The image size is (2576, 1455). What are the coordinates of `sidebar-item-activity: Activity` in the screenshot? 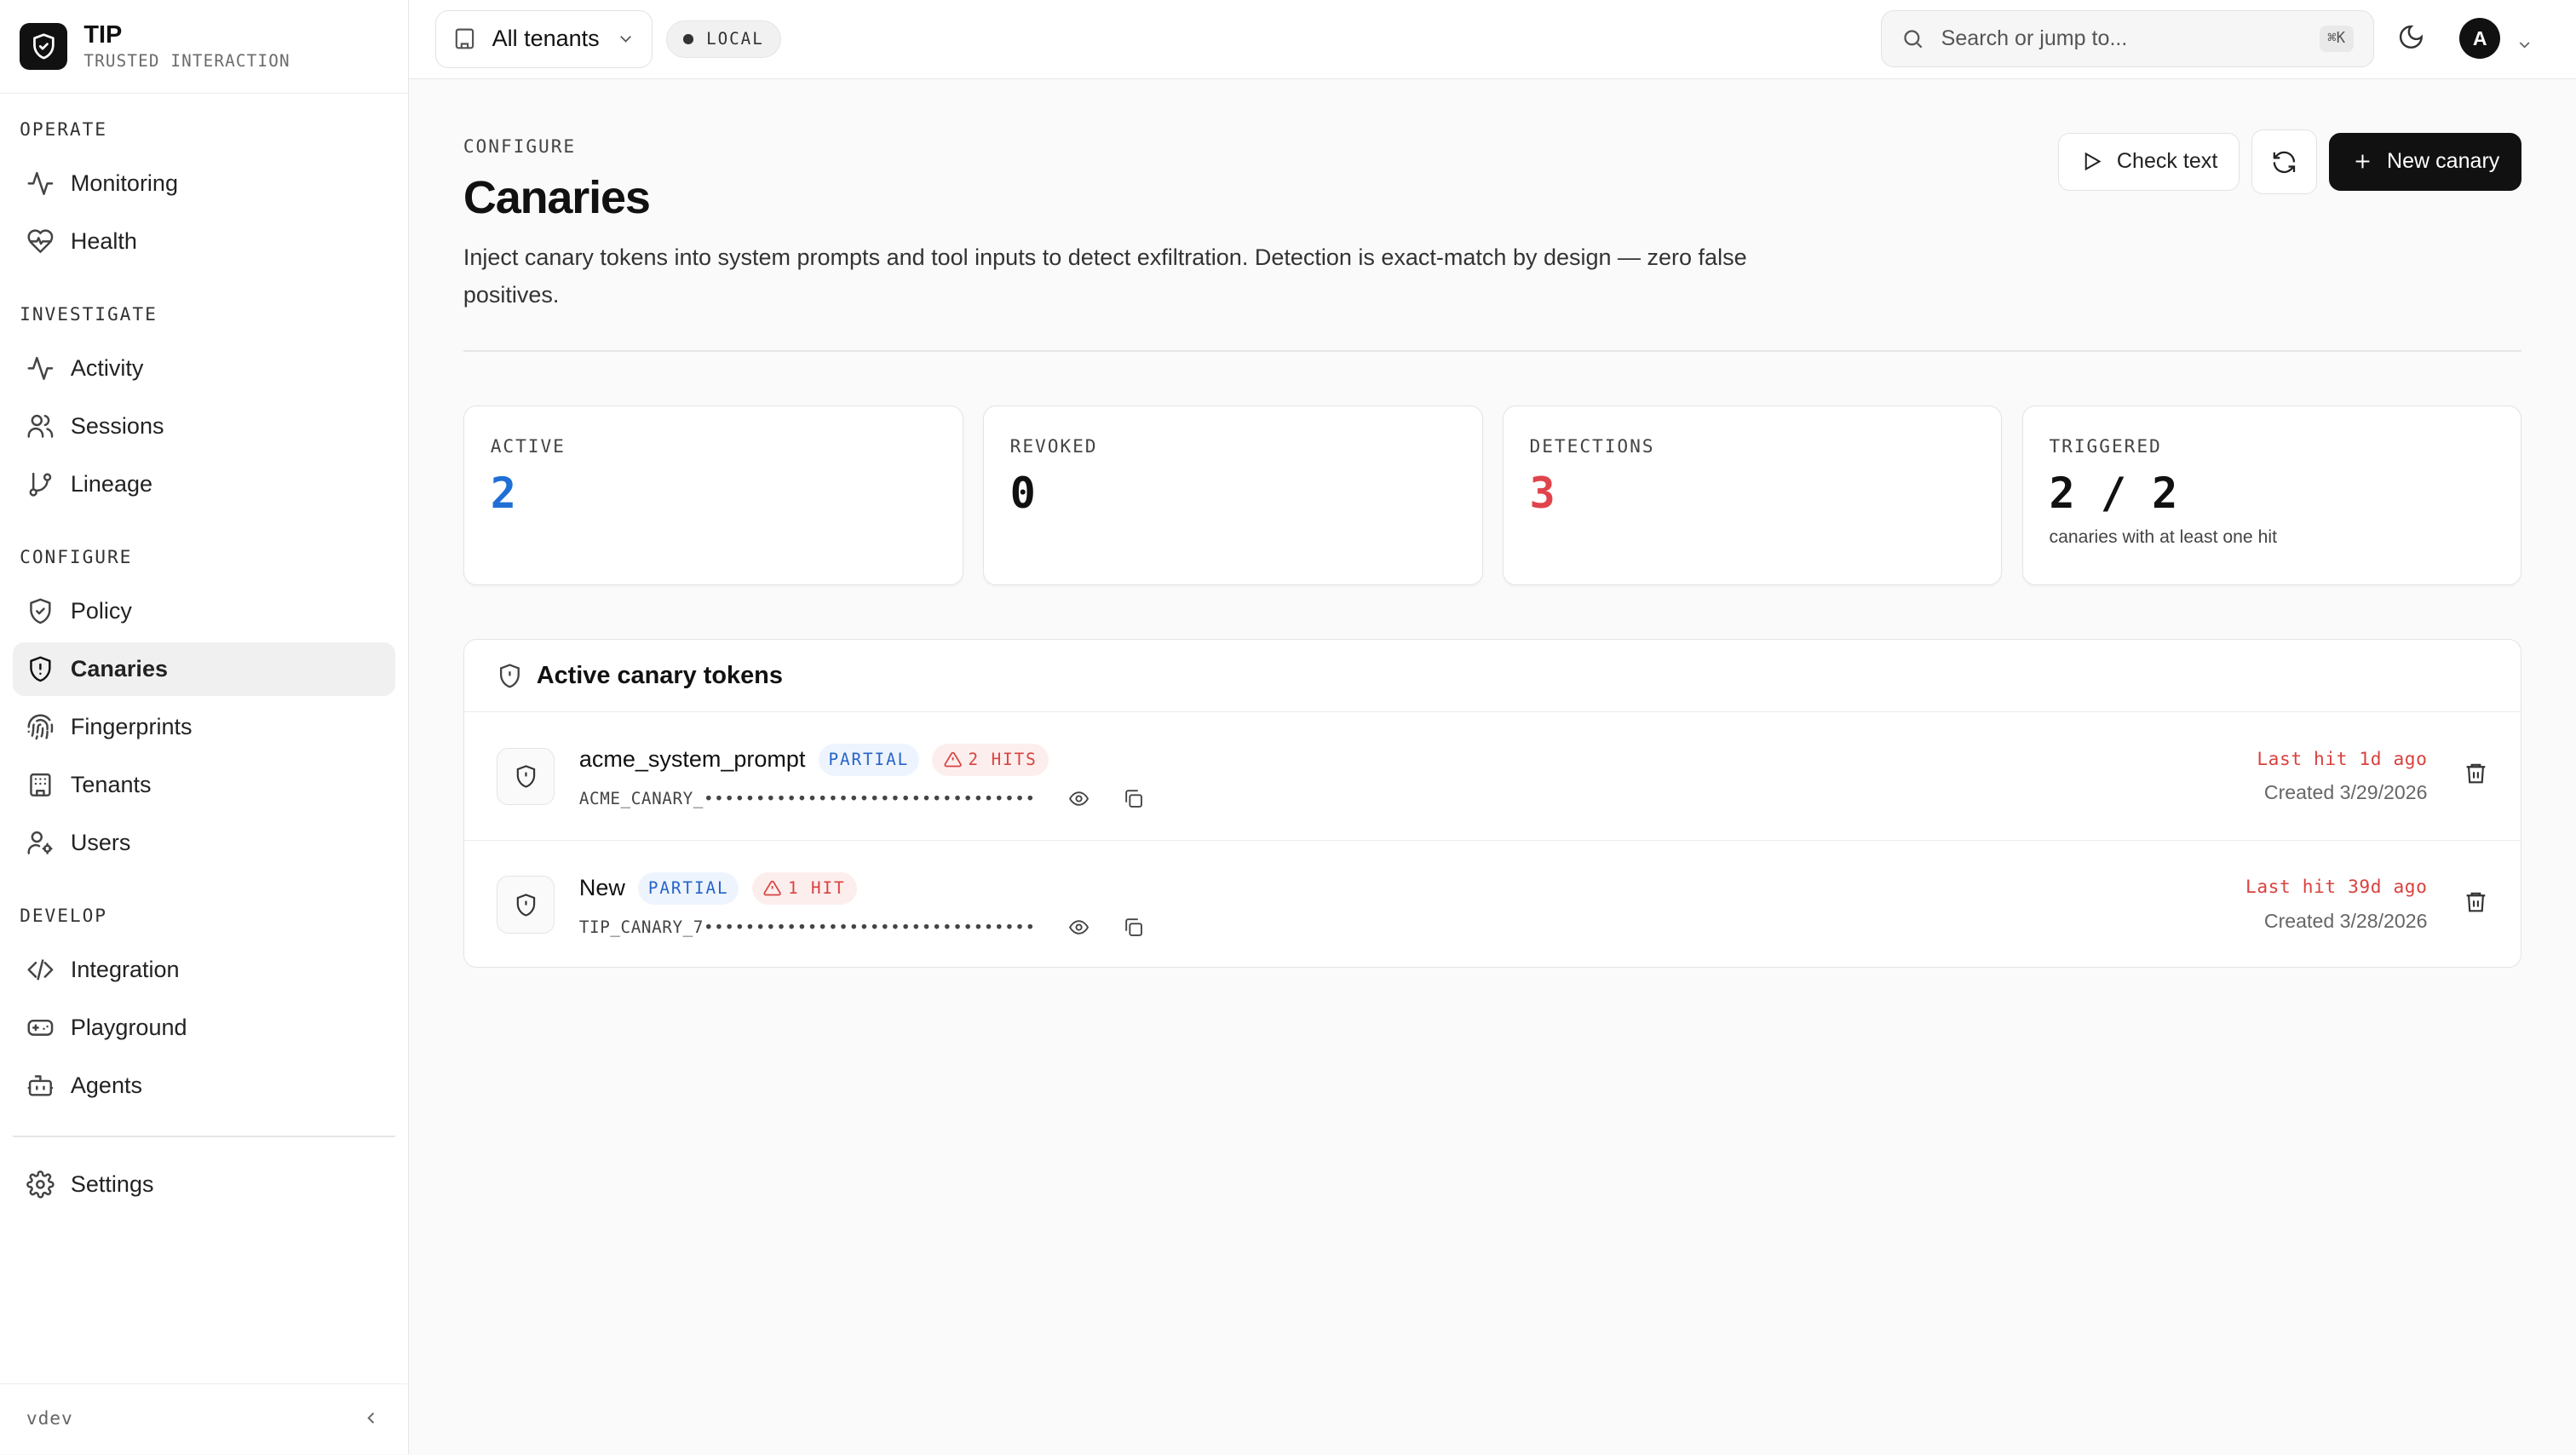 It's located at (204, 368).